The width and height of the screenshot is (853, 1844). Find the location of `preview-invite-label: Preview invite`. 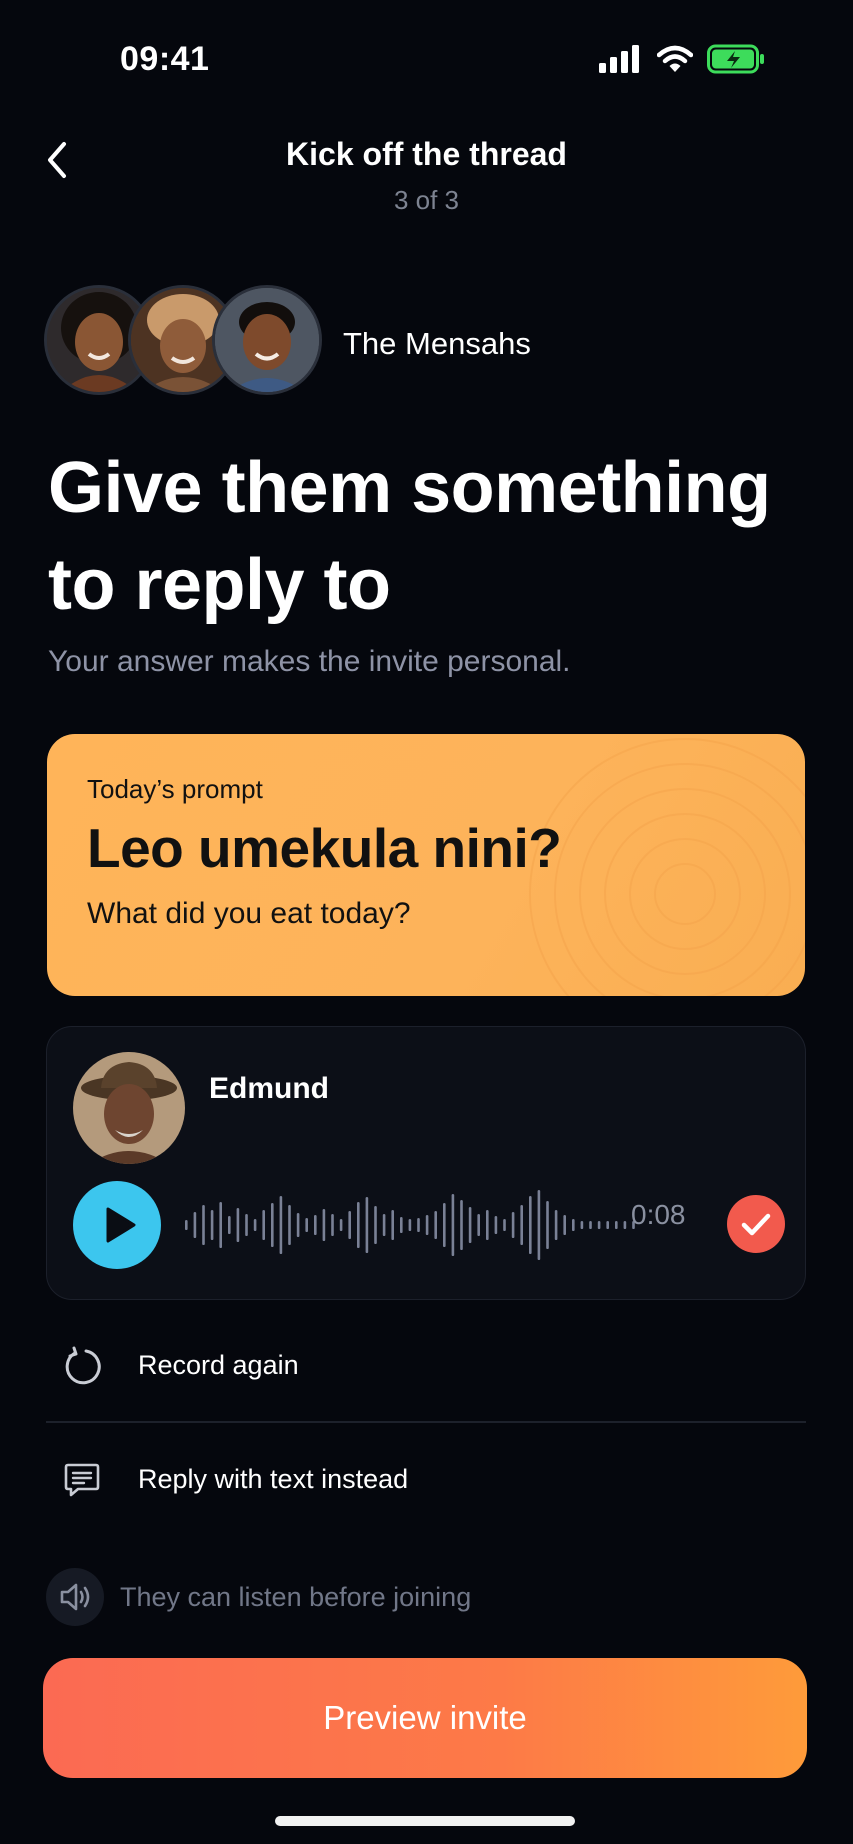

preview-invite-label: Preview invite is located at coordinates (425, 1717).